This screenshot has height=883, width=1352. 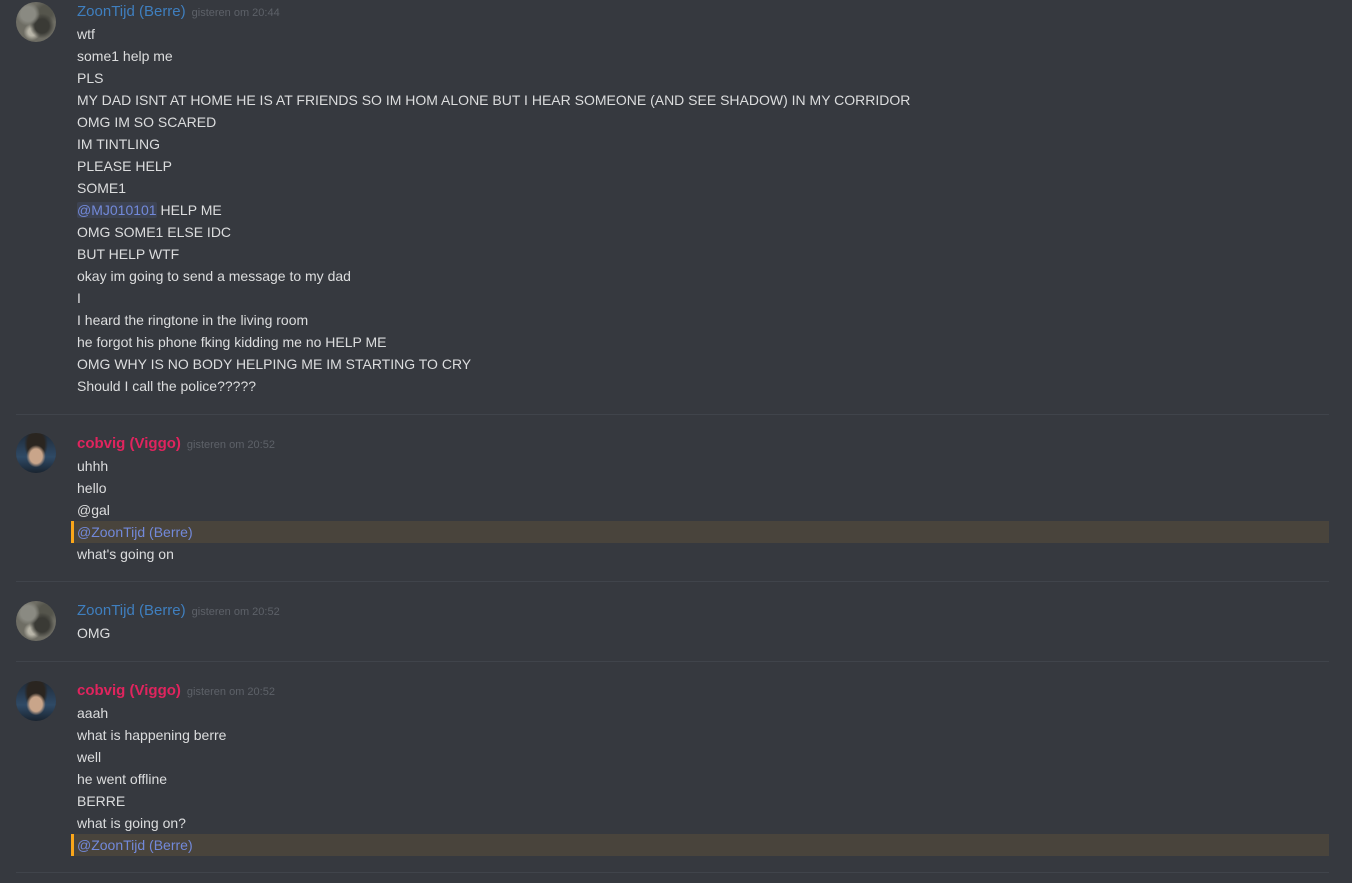 What do you see at coordinates (131, 823) in the screenshot?
I see `message-line: what is going on?` at bounding box center [131, 823].